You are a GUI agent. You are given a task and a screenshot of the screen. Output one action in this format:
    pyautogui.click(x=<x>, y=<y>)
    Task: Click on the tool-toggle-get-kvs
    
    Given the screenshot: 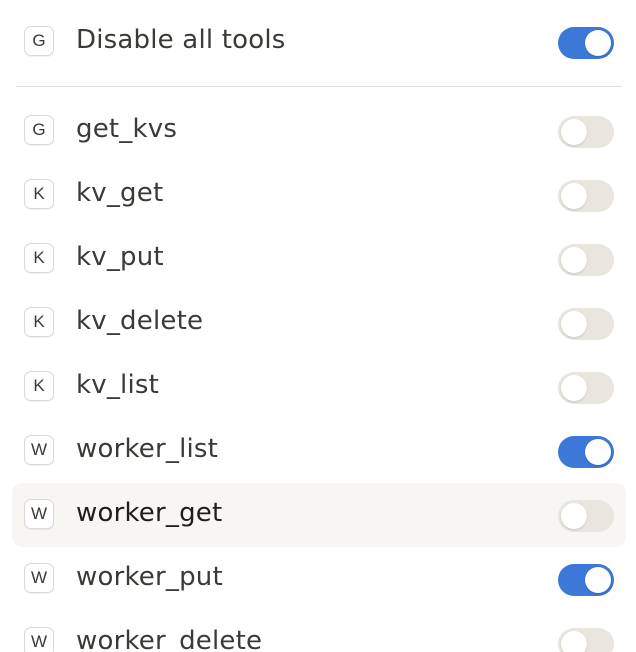 What is the action you would take?
    pyautogui.click(x=586, y=132)
    